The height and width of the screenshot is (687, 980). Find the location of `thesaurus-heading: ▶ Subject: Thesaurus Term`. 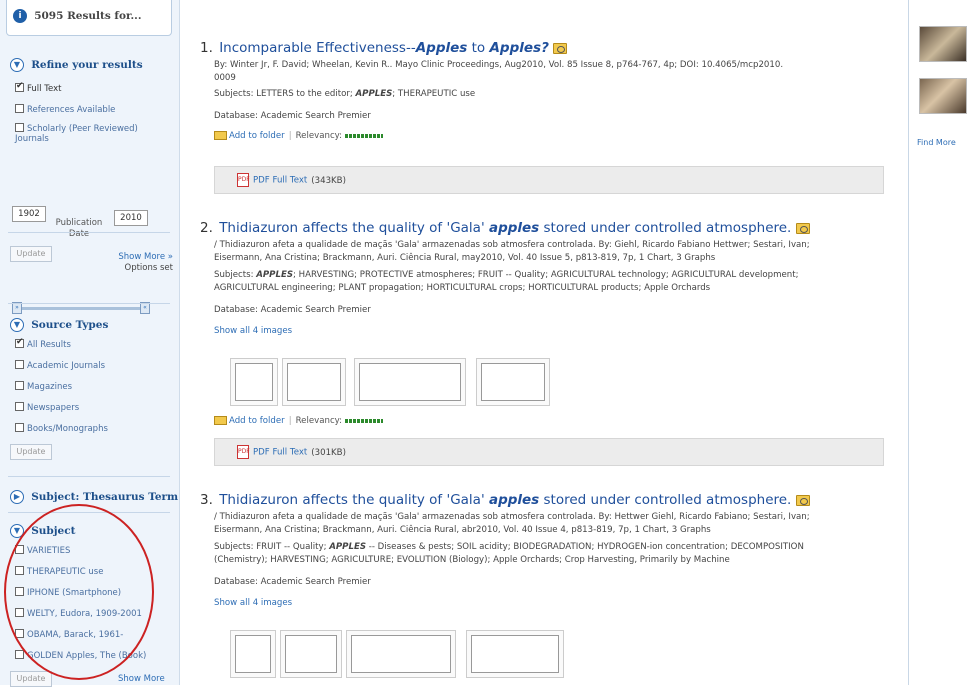

thesaurus-heading: ▶ Subject: Thesaurus Term is located at coordinates (94, 497).